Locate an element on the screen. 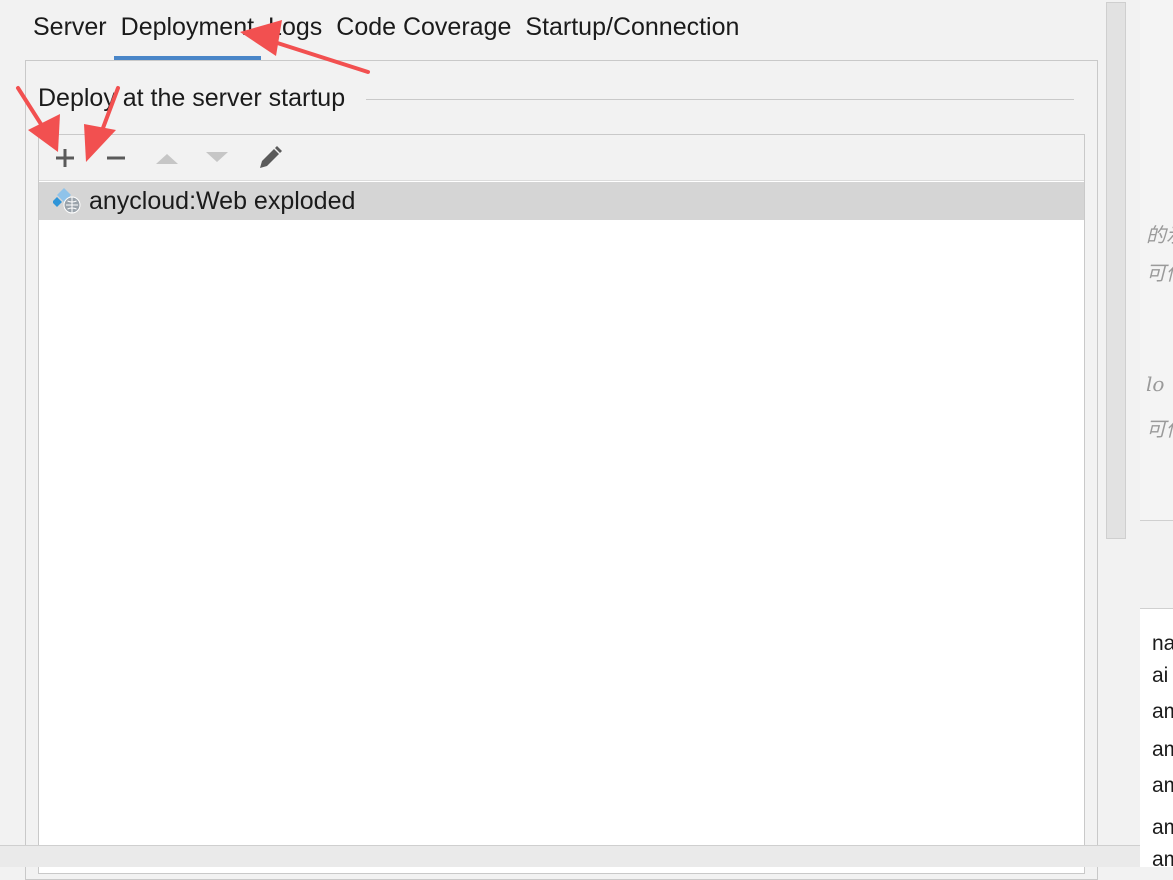 This screenshot has width=1173, height=880. tab-deployment: Deployment is located at coordinates (187, 30).